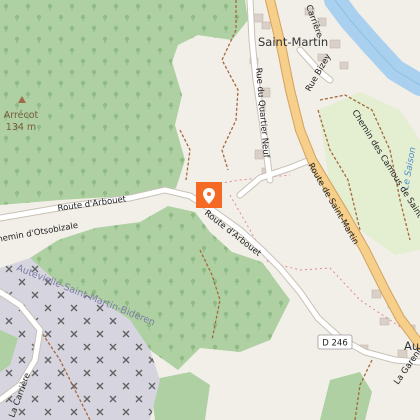 The width and height of the screenshot is (420, 420). I want to click on road-shield-d246: D 246, so click(335, 342).